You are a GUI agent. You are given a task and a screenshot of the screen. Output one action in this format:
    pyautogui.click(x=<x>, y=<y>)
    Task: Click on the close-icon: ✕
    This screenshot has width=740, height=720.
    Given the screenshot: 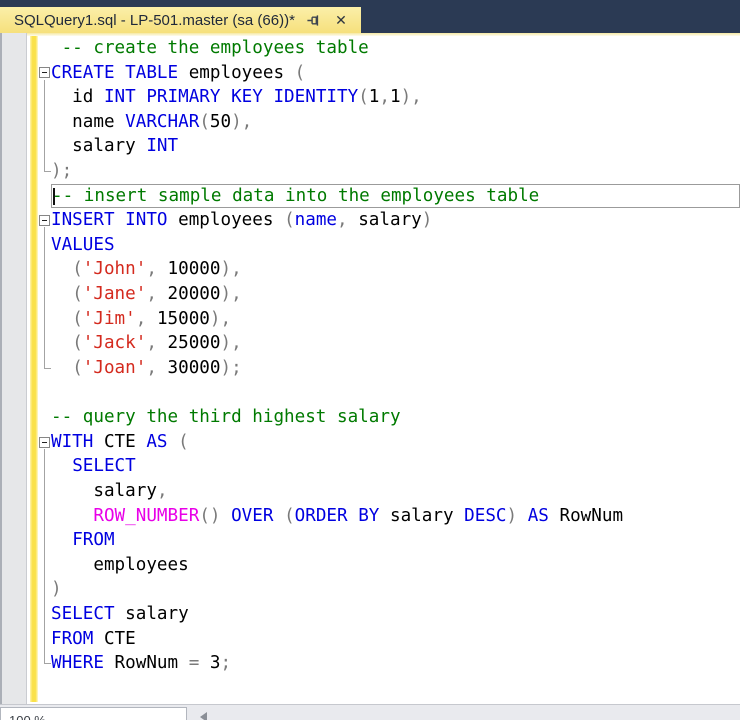 What is the action you would take?
    pyautogui.click(x=341, y=20)
    